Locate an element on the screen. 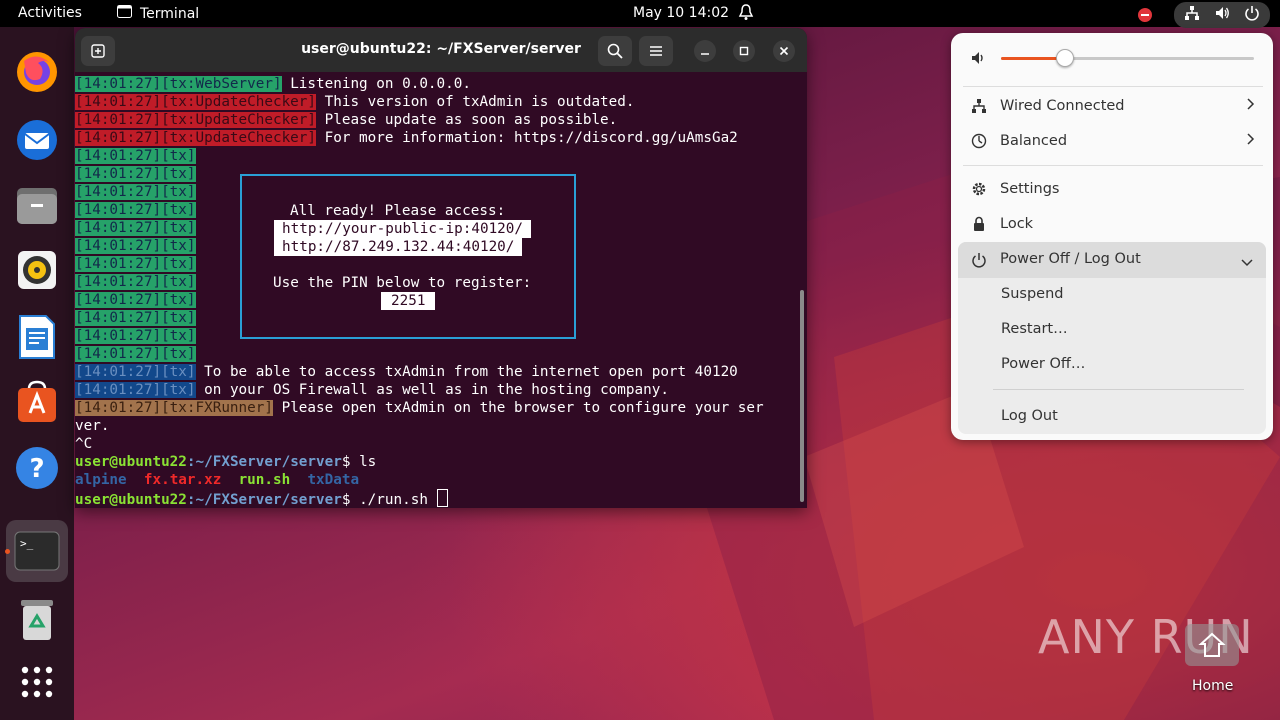 This screenshot has width=1280, height=720. ip-url: http://87.249.132.44:40120/ is located at coordinates (398, 247).